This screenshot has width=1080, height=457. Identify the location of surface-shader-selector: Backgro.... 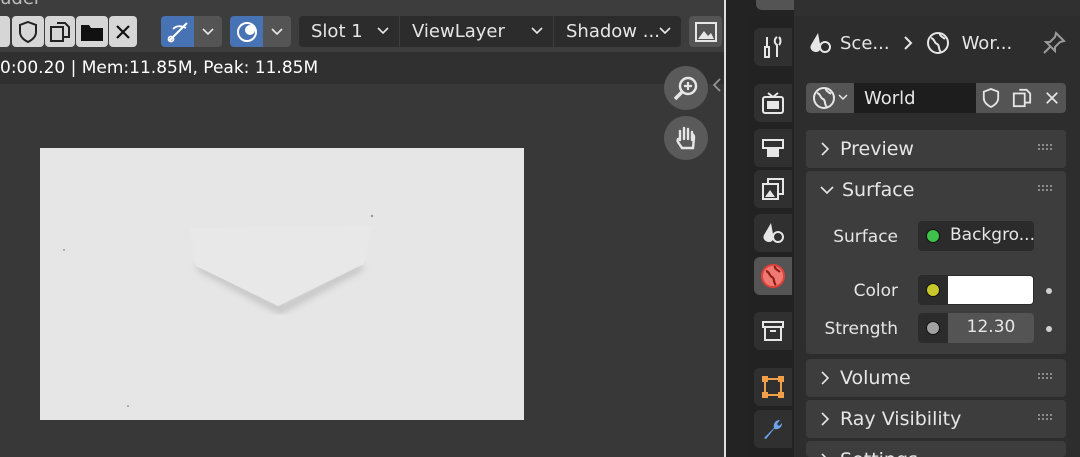
(976, 236).